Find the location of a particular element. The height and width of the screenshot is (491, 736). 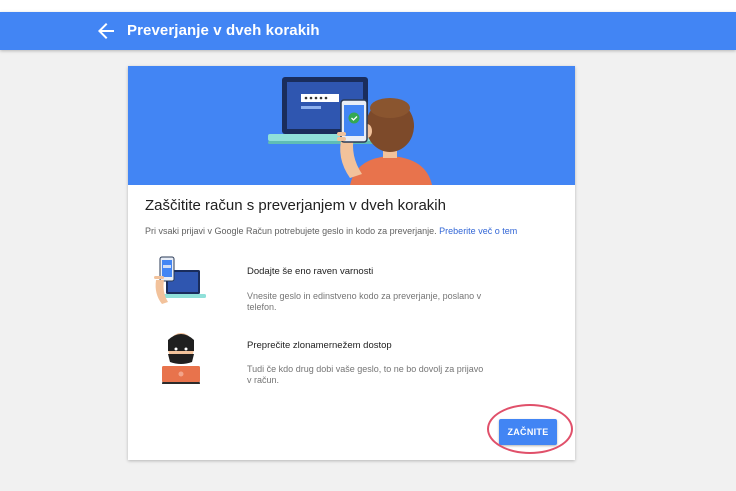

page-title: Preverjanje v dveh korakih is located at coordinates (223, 30).